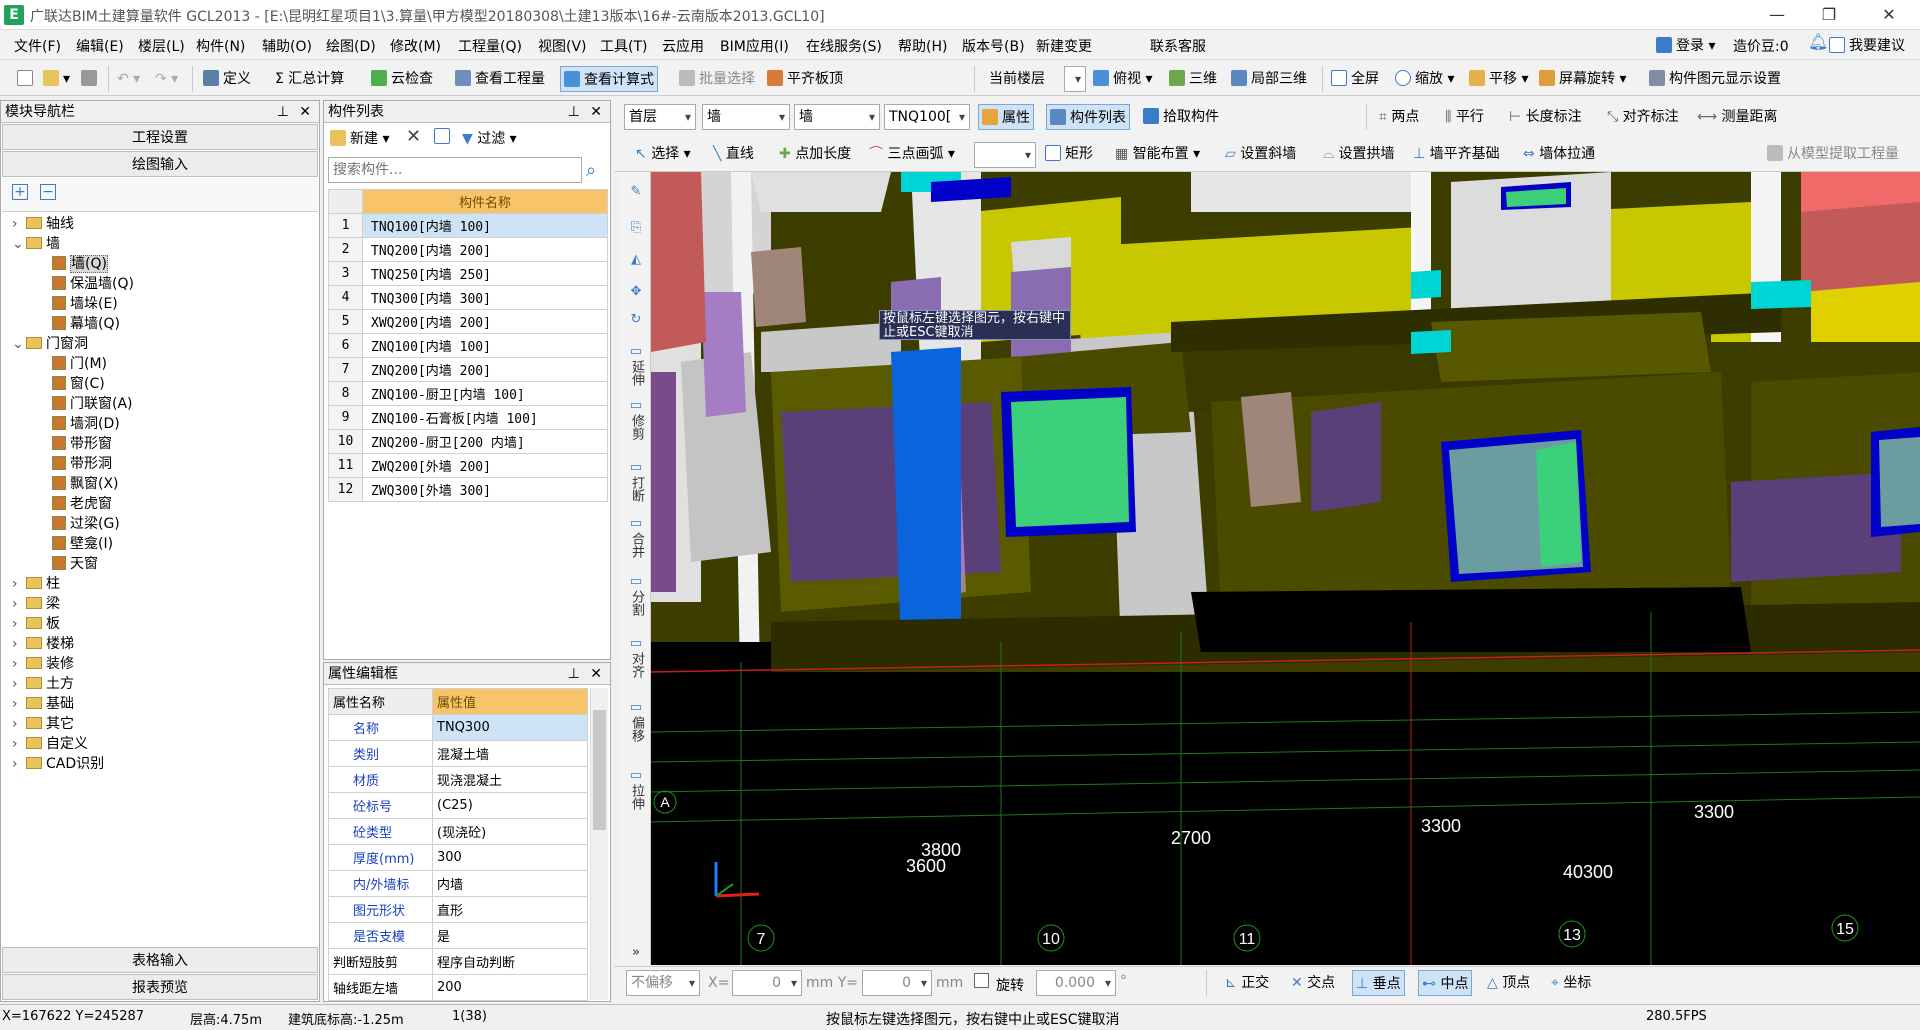 Image resolution: width=1920 pixels, height=1030 pixels. I want to click on tree-item: ⌄ 门窗洞, so click(160, 344).